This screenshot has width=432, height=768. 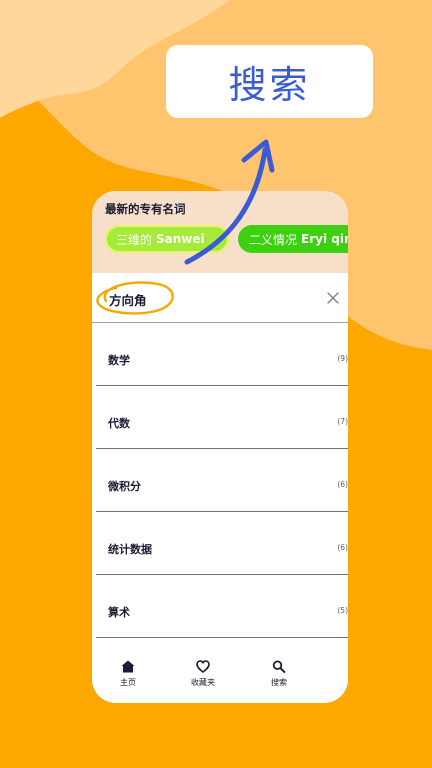 What do you see at coordinates (145, 209) in the screenshot?
I see `recent-terms-title: 最新的专有名词` at bounding box center [145, 209].